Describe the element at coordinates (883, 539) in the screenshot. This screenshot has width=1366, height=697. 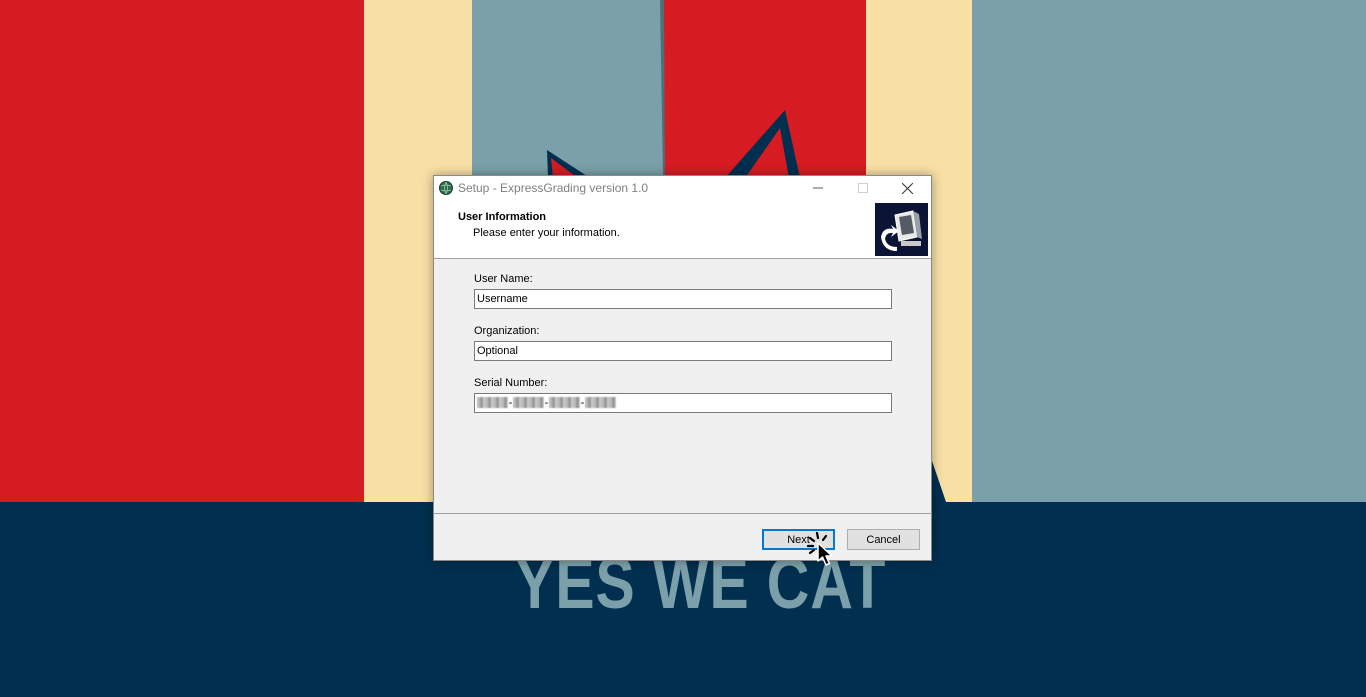
I see `cancel-button: Cancel` at that location.